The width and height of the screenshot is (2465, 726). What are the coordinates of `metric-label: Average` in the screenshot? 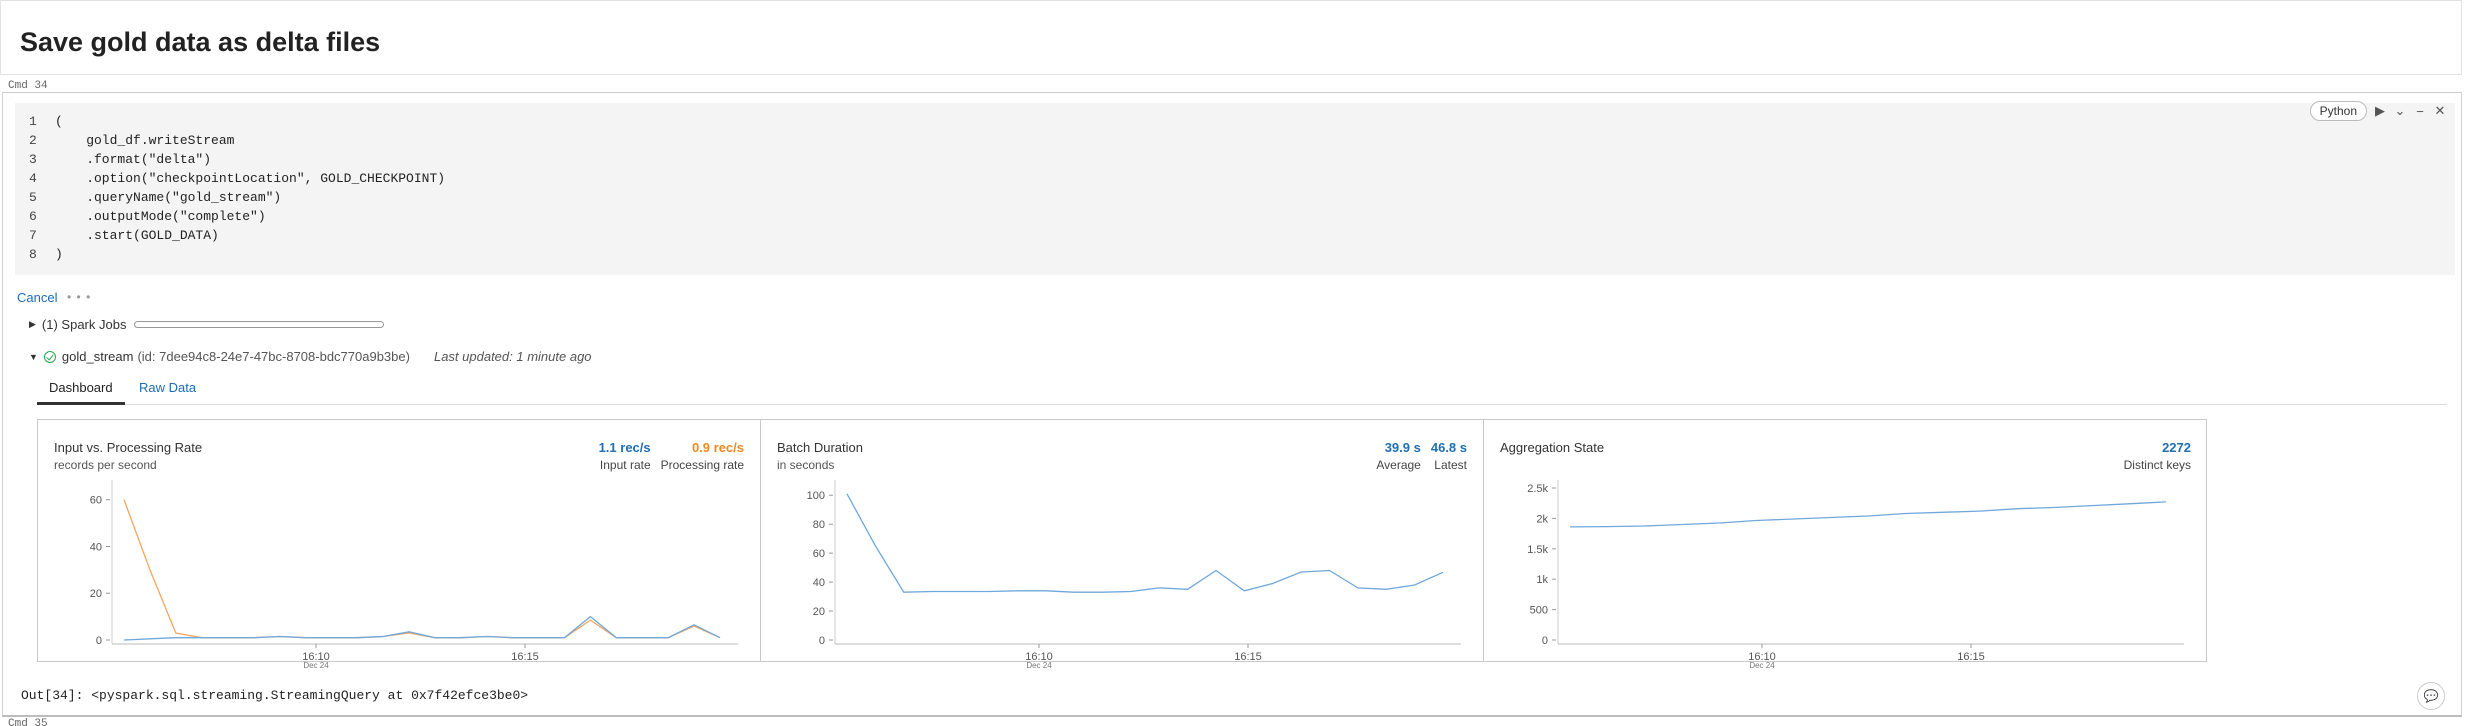 It's located at (1398, 465).